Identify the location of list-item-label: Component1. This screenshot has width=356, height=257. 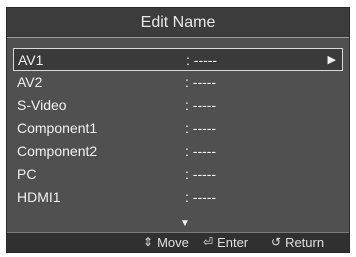
(57, 128).